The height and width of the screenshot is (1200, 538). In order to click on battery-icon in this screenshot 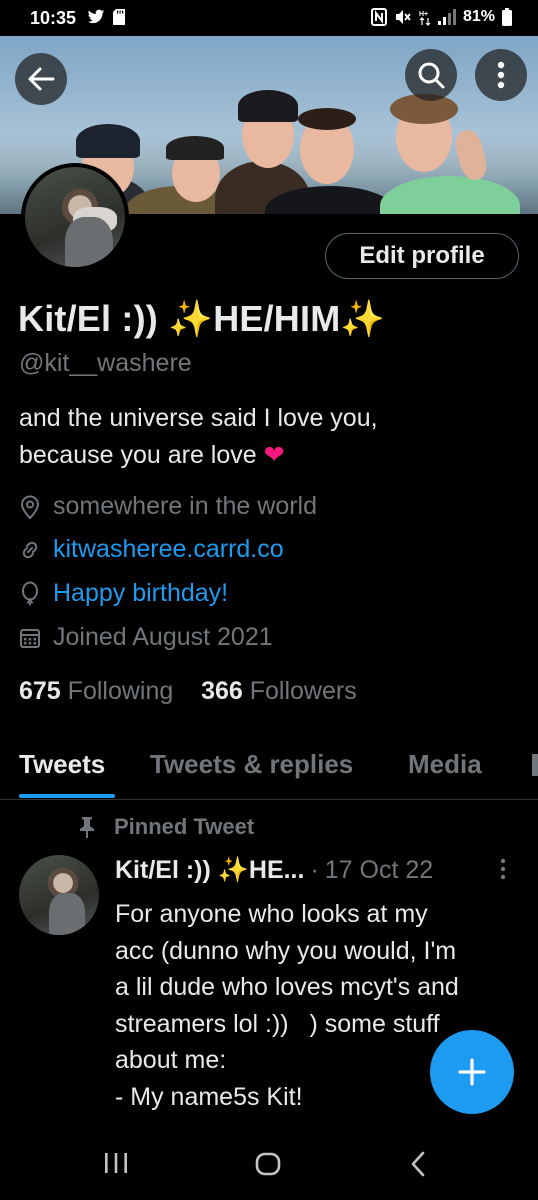, I will do `click(507, 17)`.